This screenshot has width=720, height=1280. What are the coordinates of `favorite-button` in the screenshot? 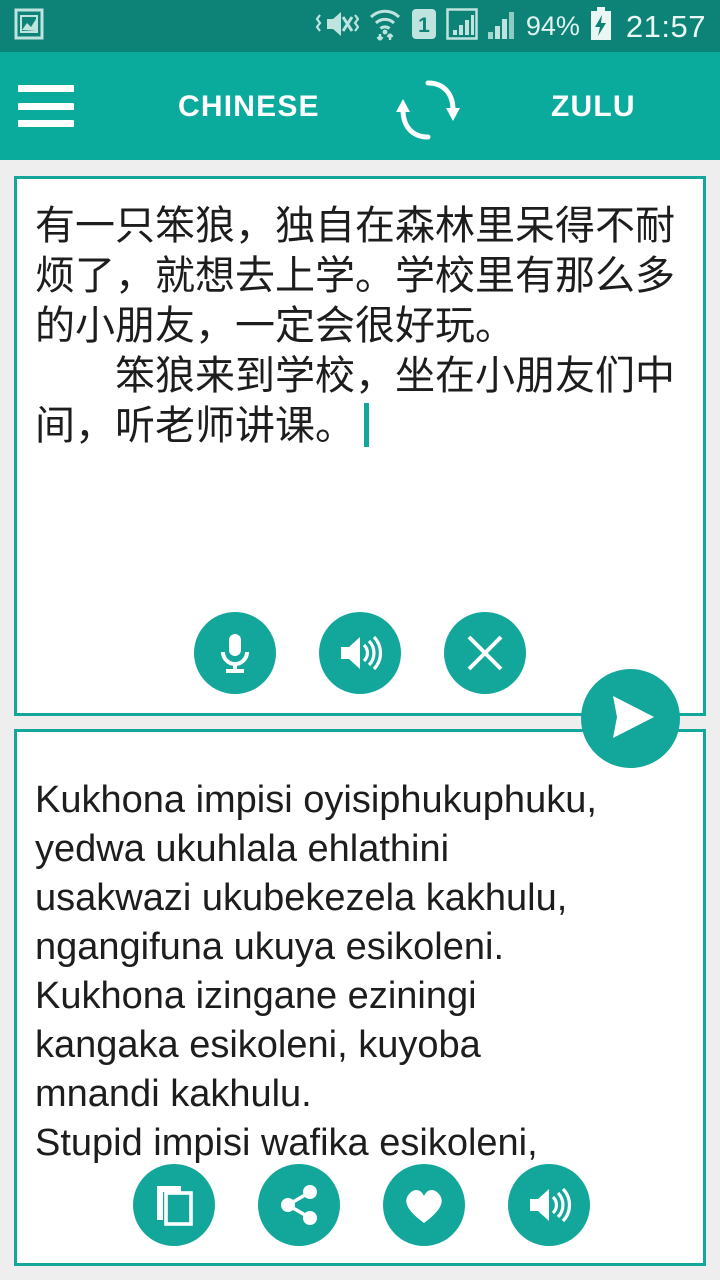 It's located at (424, 1205).